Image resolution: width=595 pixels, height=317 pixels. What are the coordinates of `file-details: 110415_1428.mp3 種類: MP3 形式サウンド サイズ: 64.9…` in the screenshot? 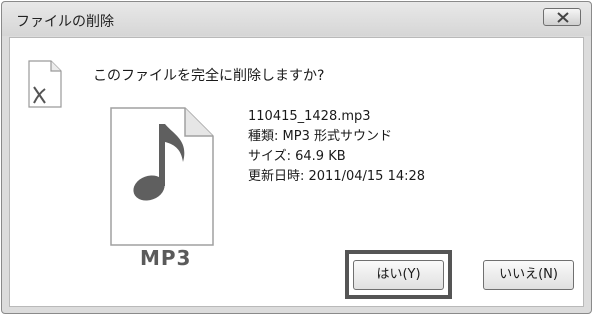 It's located at (336, 147).